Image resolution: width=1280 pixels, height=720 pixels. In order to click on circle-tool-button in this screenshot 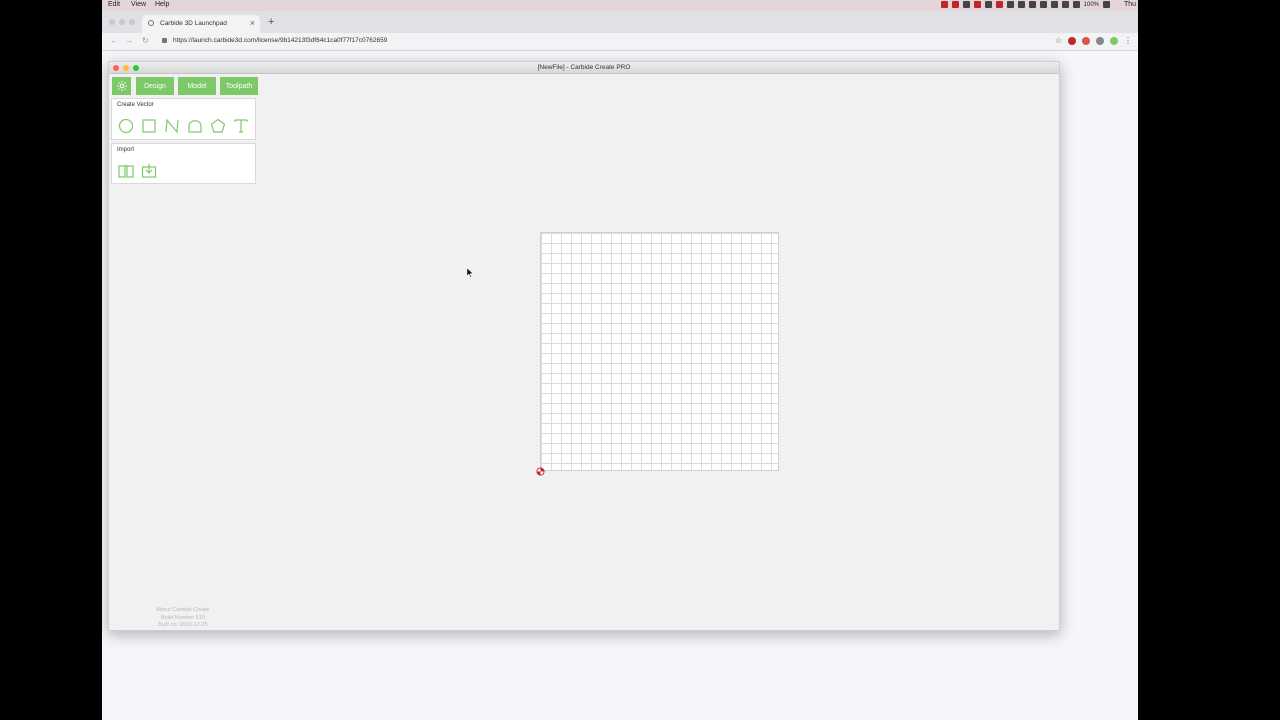, I will do `click(125, 125)`.